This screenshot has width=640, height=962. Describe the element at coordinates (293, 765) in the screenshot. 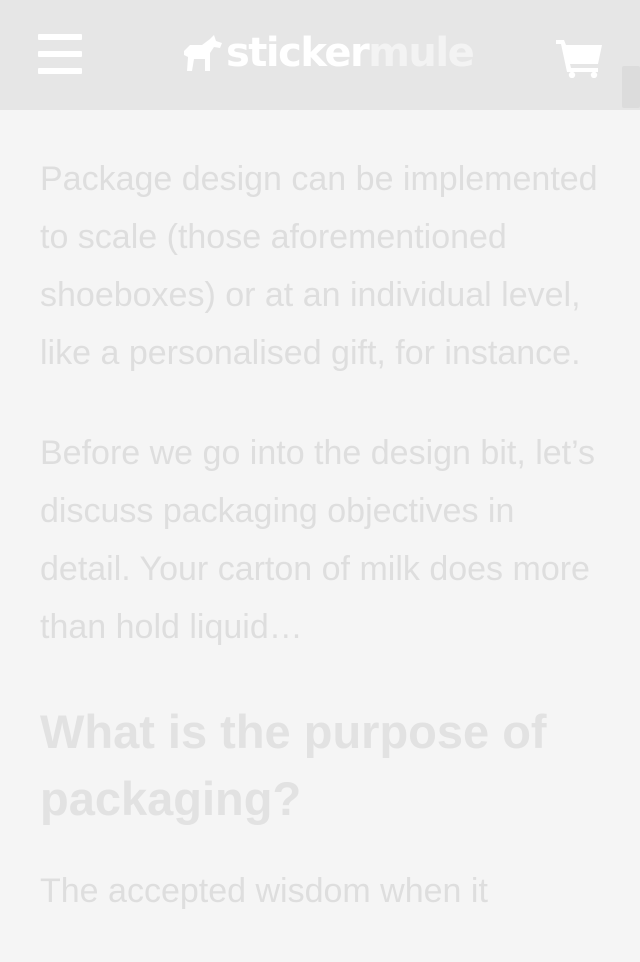

I see `section-heading: What is the purpose of packaging?` at that location.